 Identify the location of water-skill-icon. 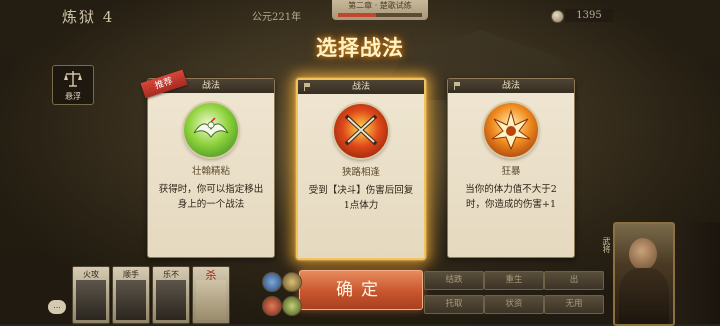
(272, 282).